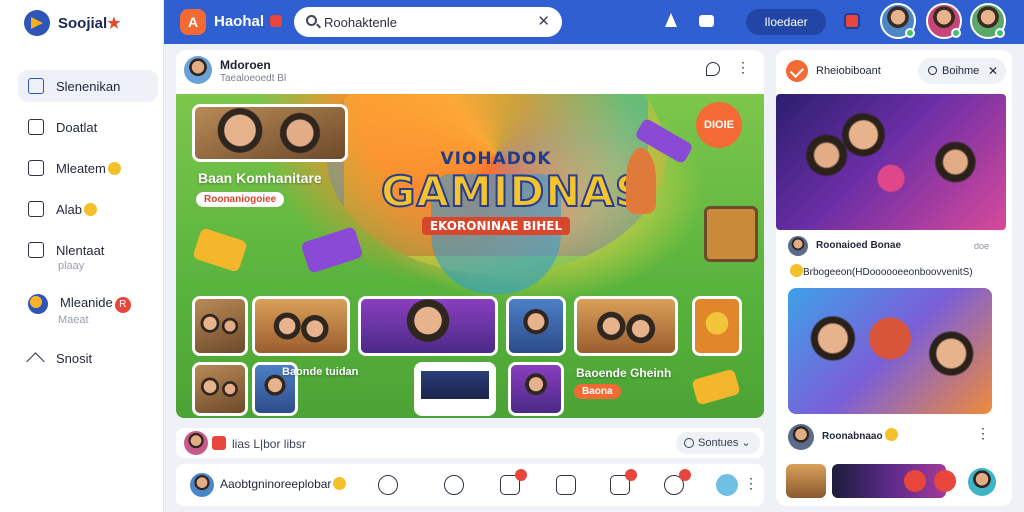 The height and width of the screenshot is (512, 1024). I want to click on signin-button: Iloedaer, so click(786, 22).